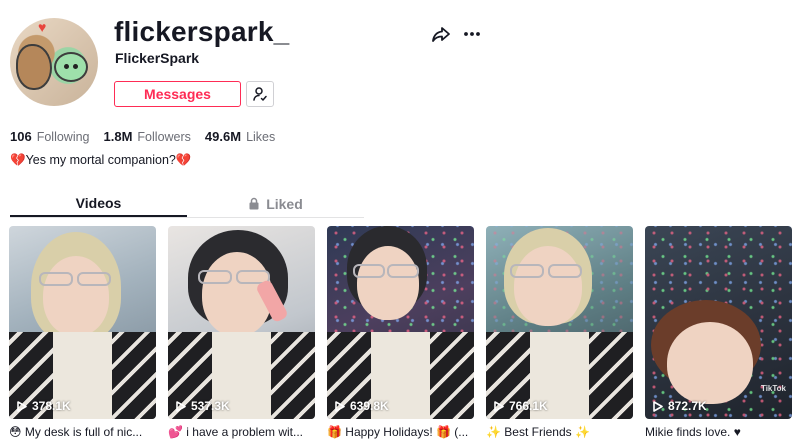 Image resolution: width=800 pixels, height=445 pixels. What do you see at coordinates (203, 406) in the screenshot?
I see `view-count: 537.3K` at bounding box center [203, 406].